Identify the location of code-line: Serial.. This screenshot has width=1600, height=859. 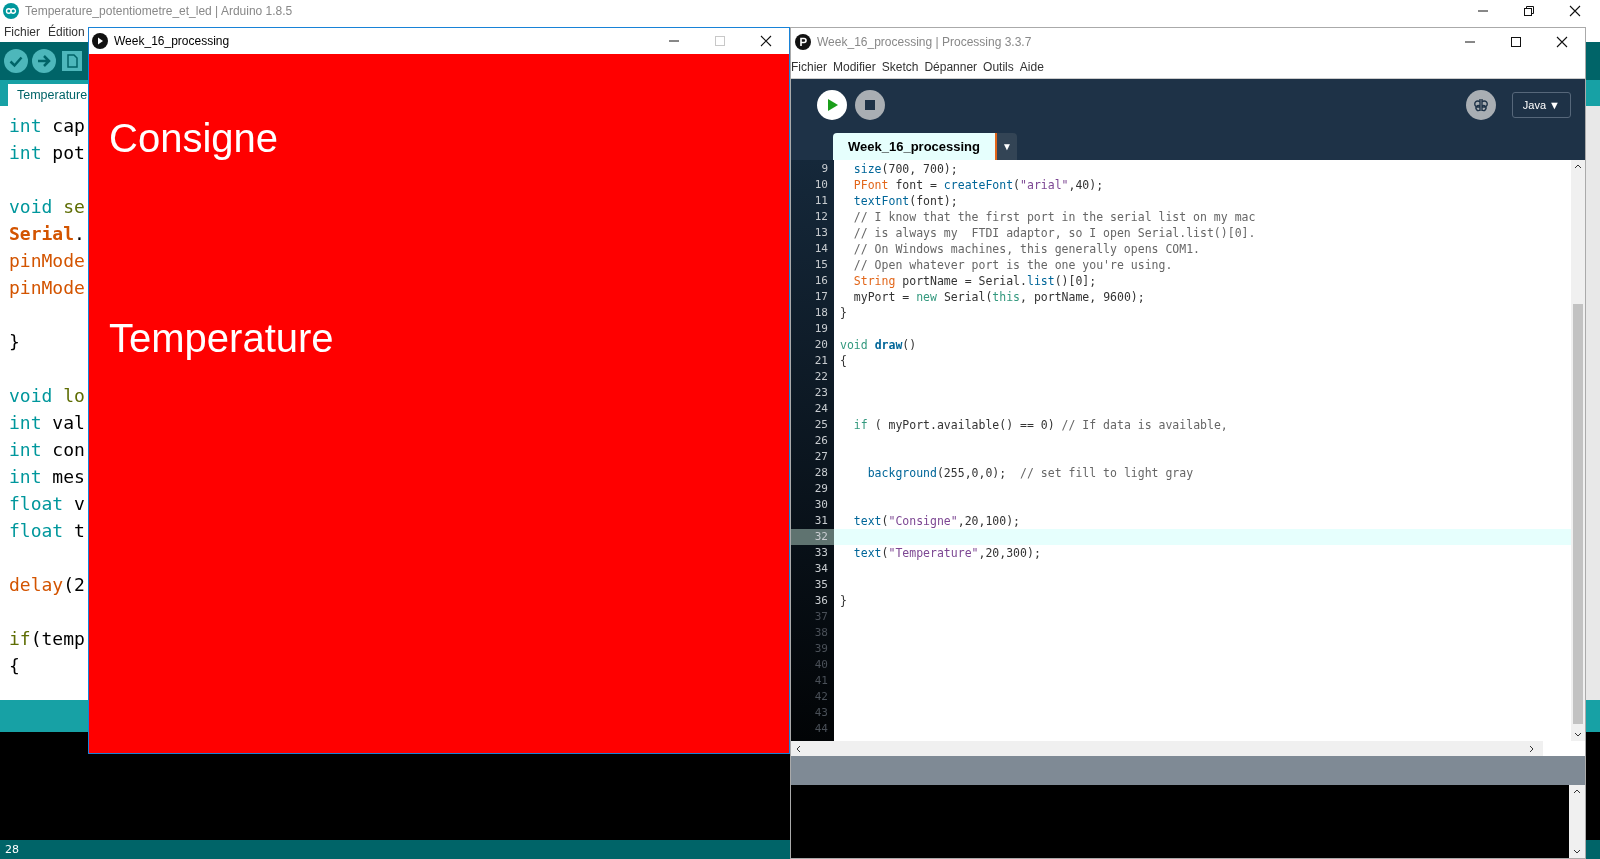
(47, 234).